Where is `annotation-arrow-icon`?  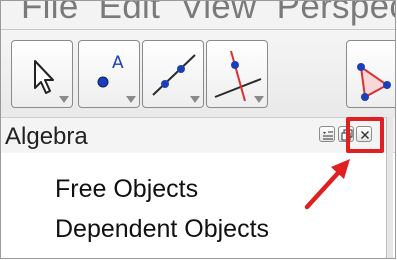
annotation-arrow-icon is located at coordinates (327, 184).